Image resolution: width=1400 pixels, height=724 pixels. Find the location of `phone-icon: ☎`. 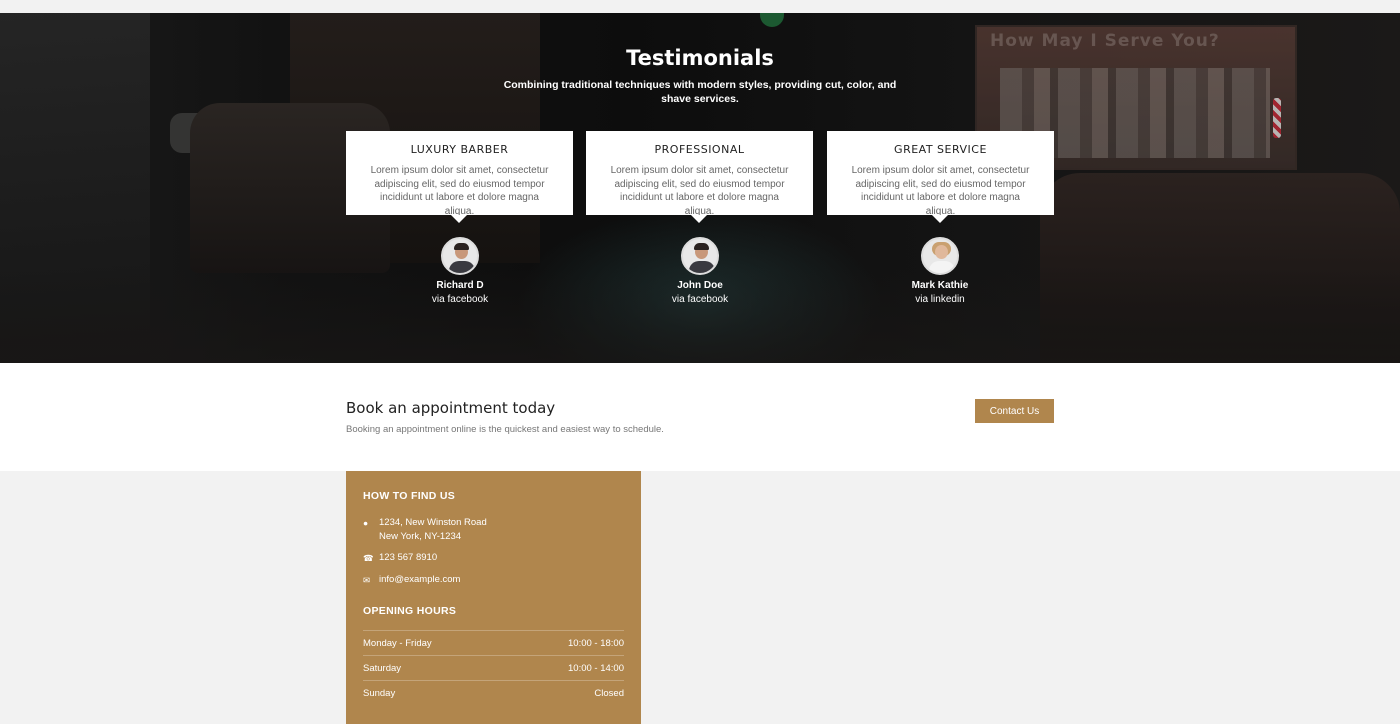

phone-icon: ☎ is located at coordinates (368, 558).